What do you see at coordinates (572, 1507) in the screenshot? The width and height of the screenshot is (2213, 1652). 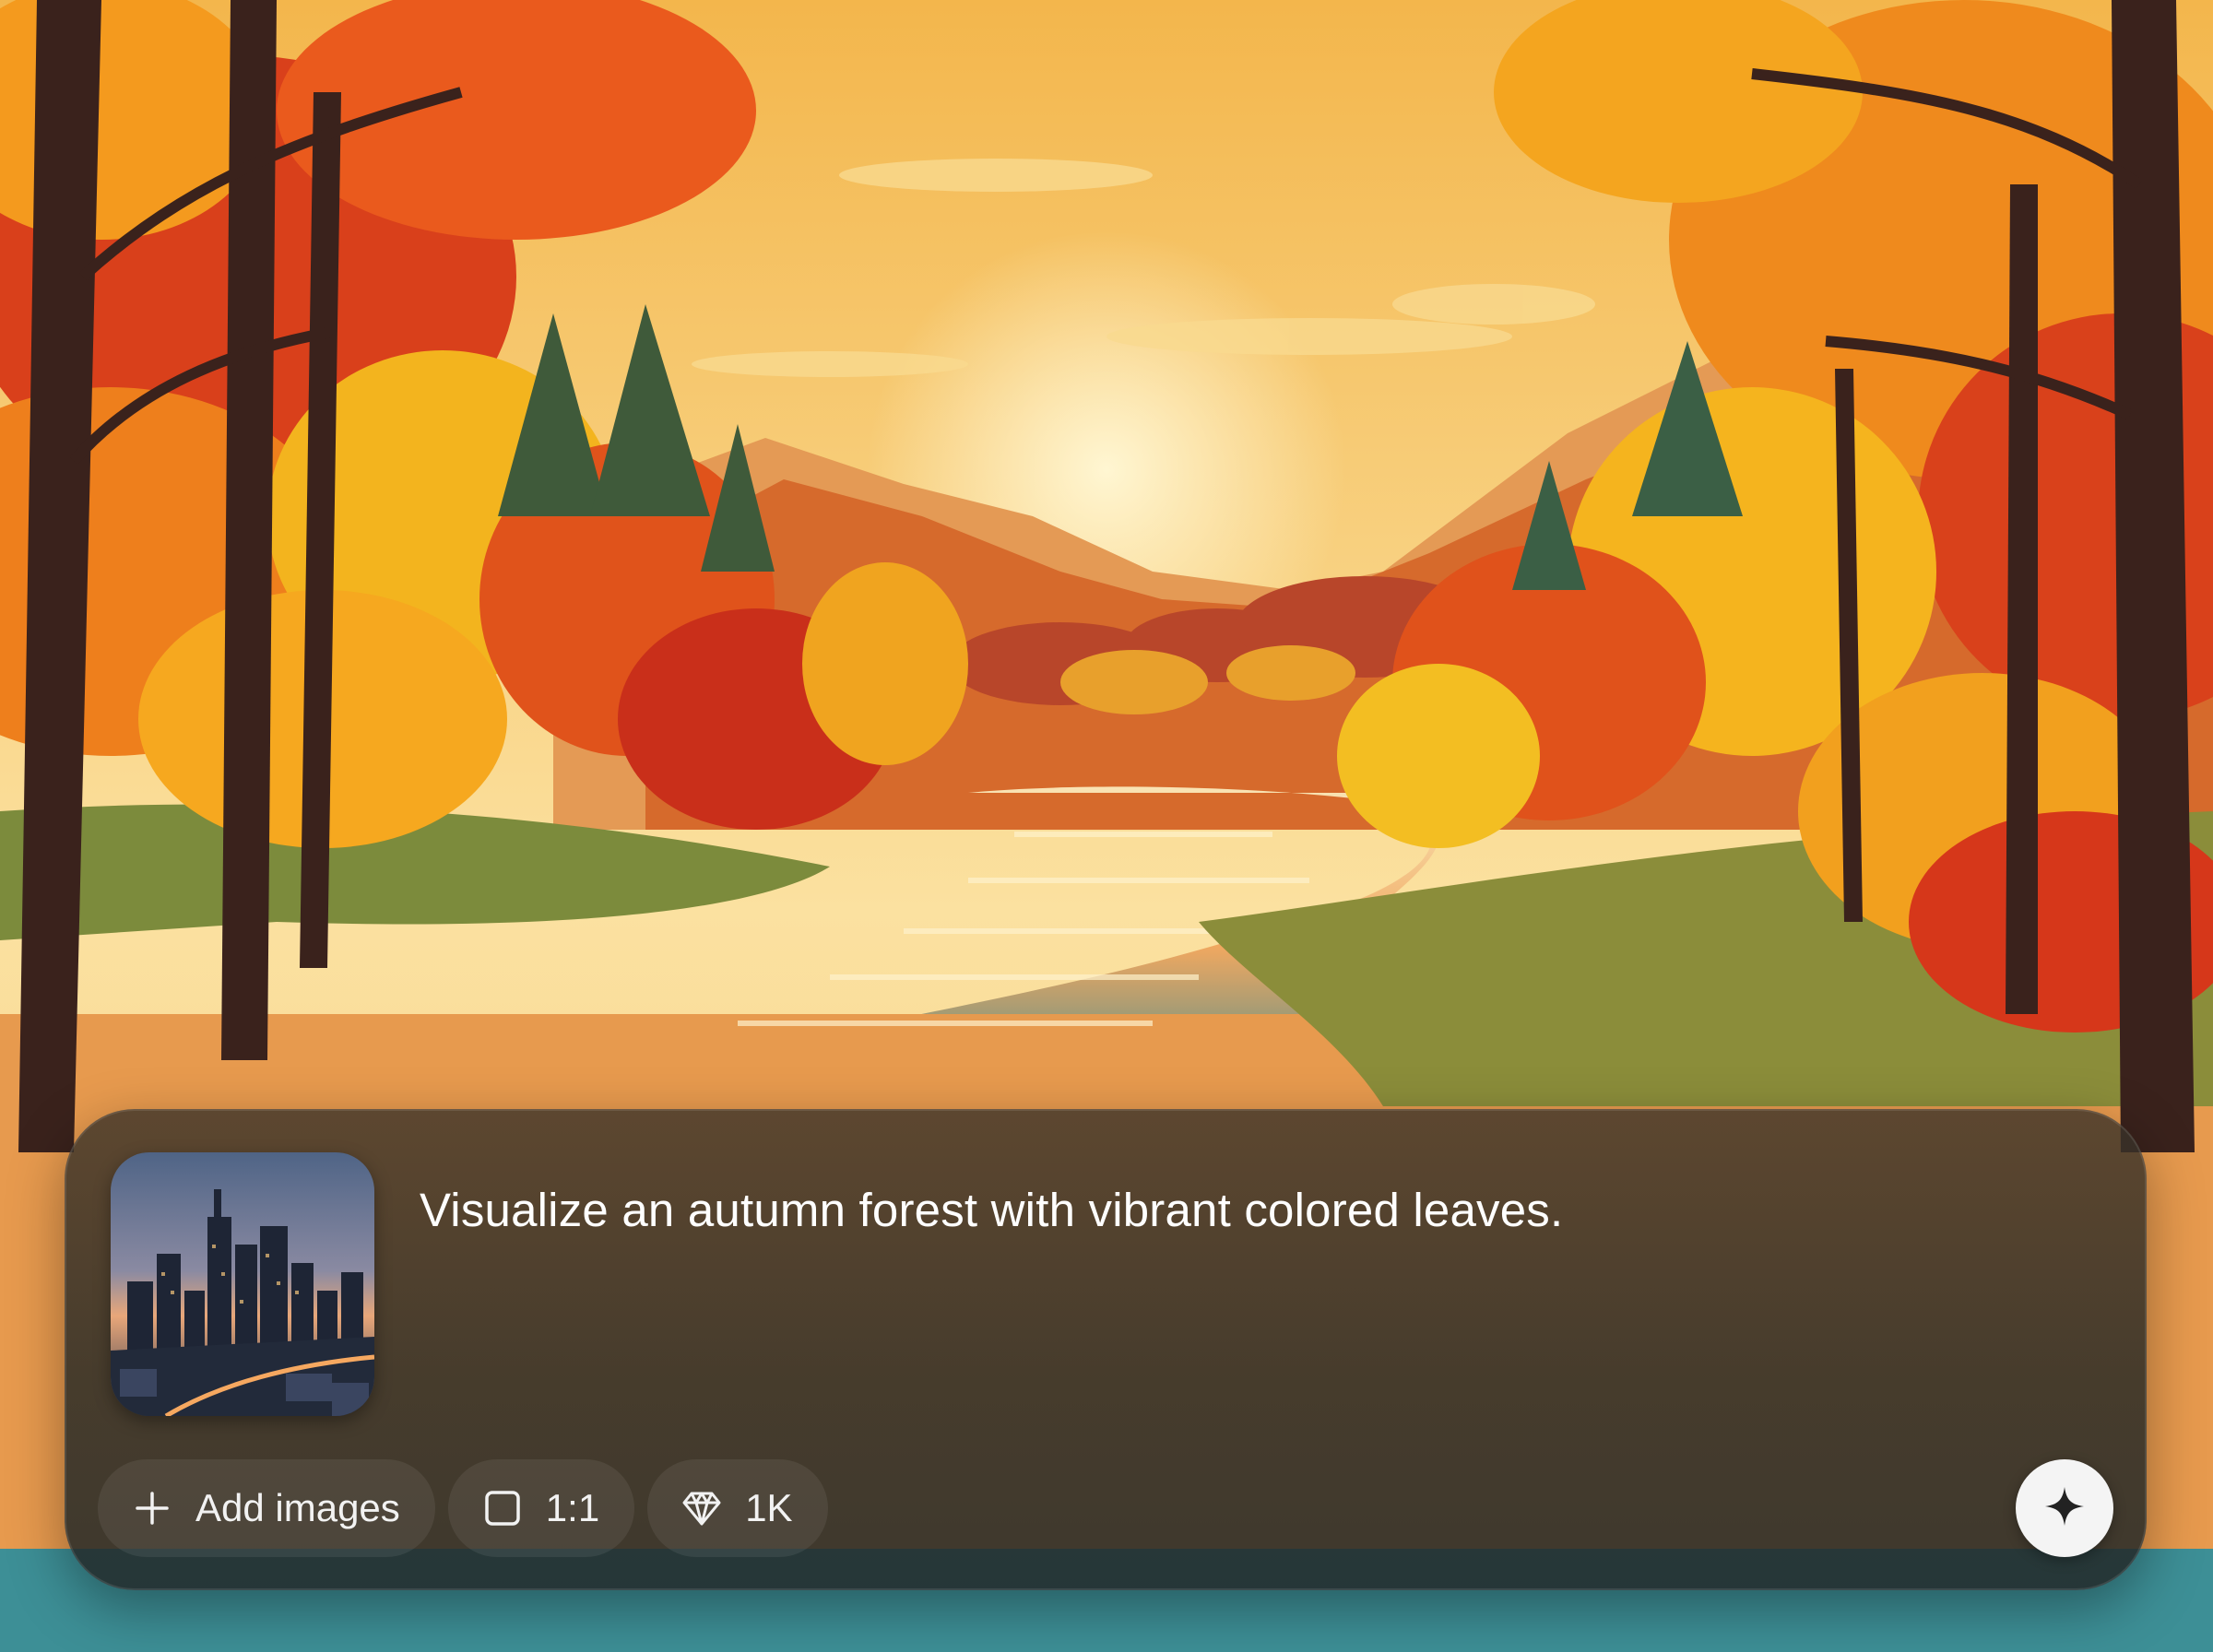 I see `aspect-ratio-label: 1:1` at bounding box center [572, 1507].